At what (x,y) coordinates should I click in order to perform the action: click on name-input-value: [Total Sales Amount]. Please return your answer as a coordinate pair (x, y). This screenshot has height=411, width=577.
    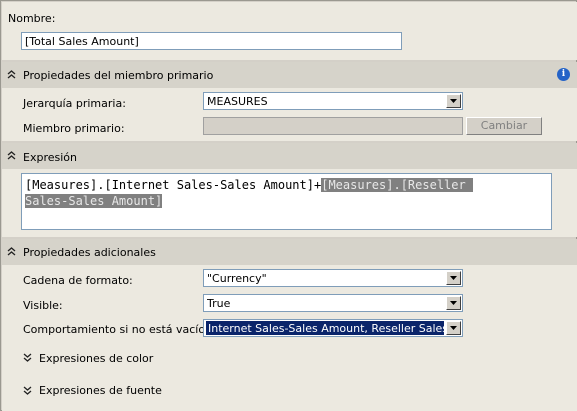
    Looking at the image, I should click on (82, 41).